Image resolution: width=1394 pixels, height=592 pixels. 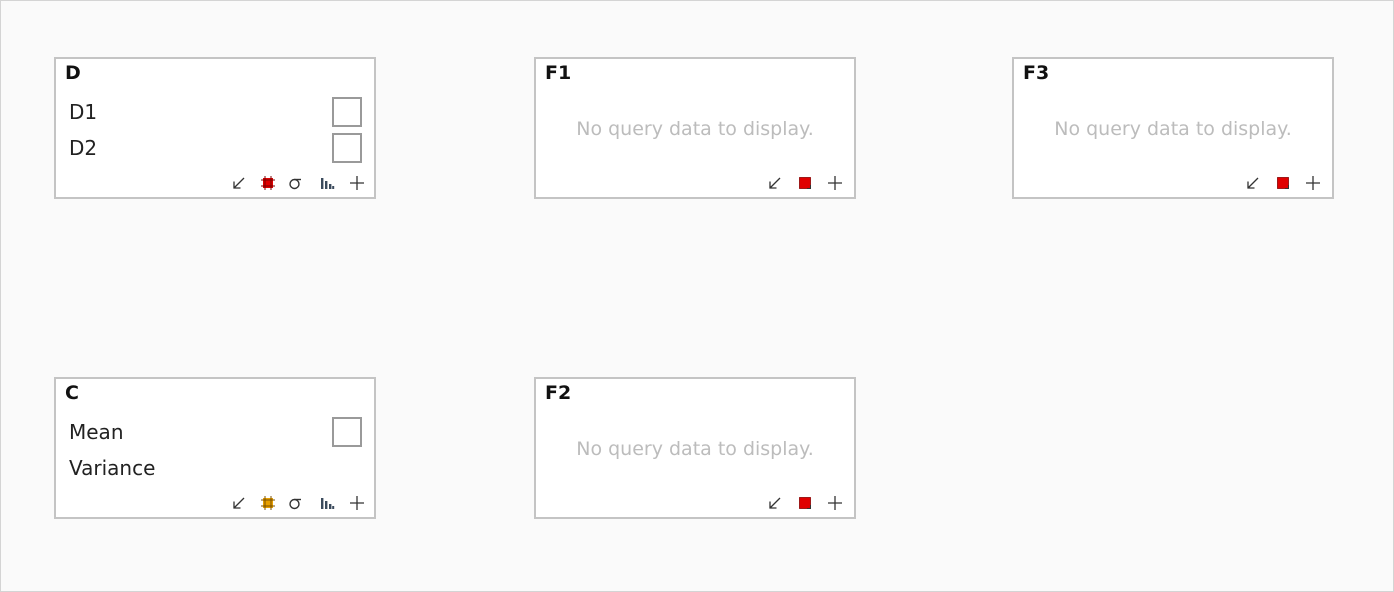 What do you see at coordinates (268, 503) in the screenshot?
I see `orange-selection-icon` at bounding box center [268, 503].